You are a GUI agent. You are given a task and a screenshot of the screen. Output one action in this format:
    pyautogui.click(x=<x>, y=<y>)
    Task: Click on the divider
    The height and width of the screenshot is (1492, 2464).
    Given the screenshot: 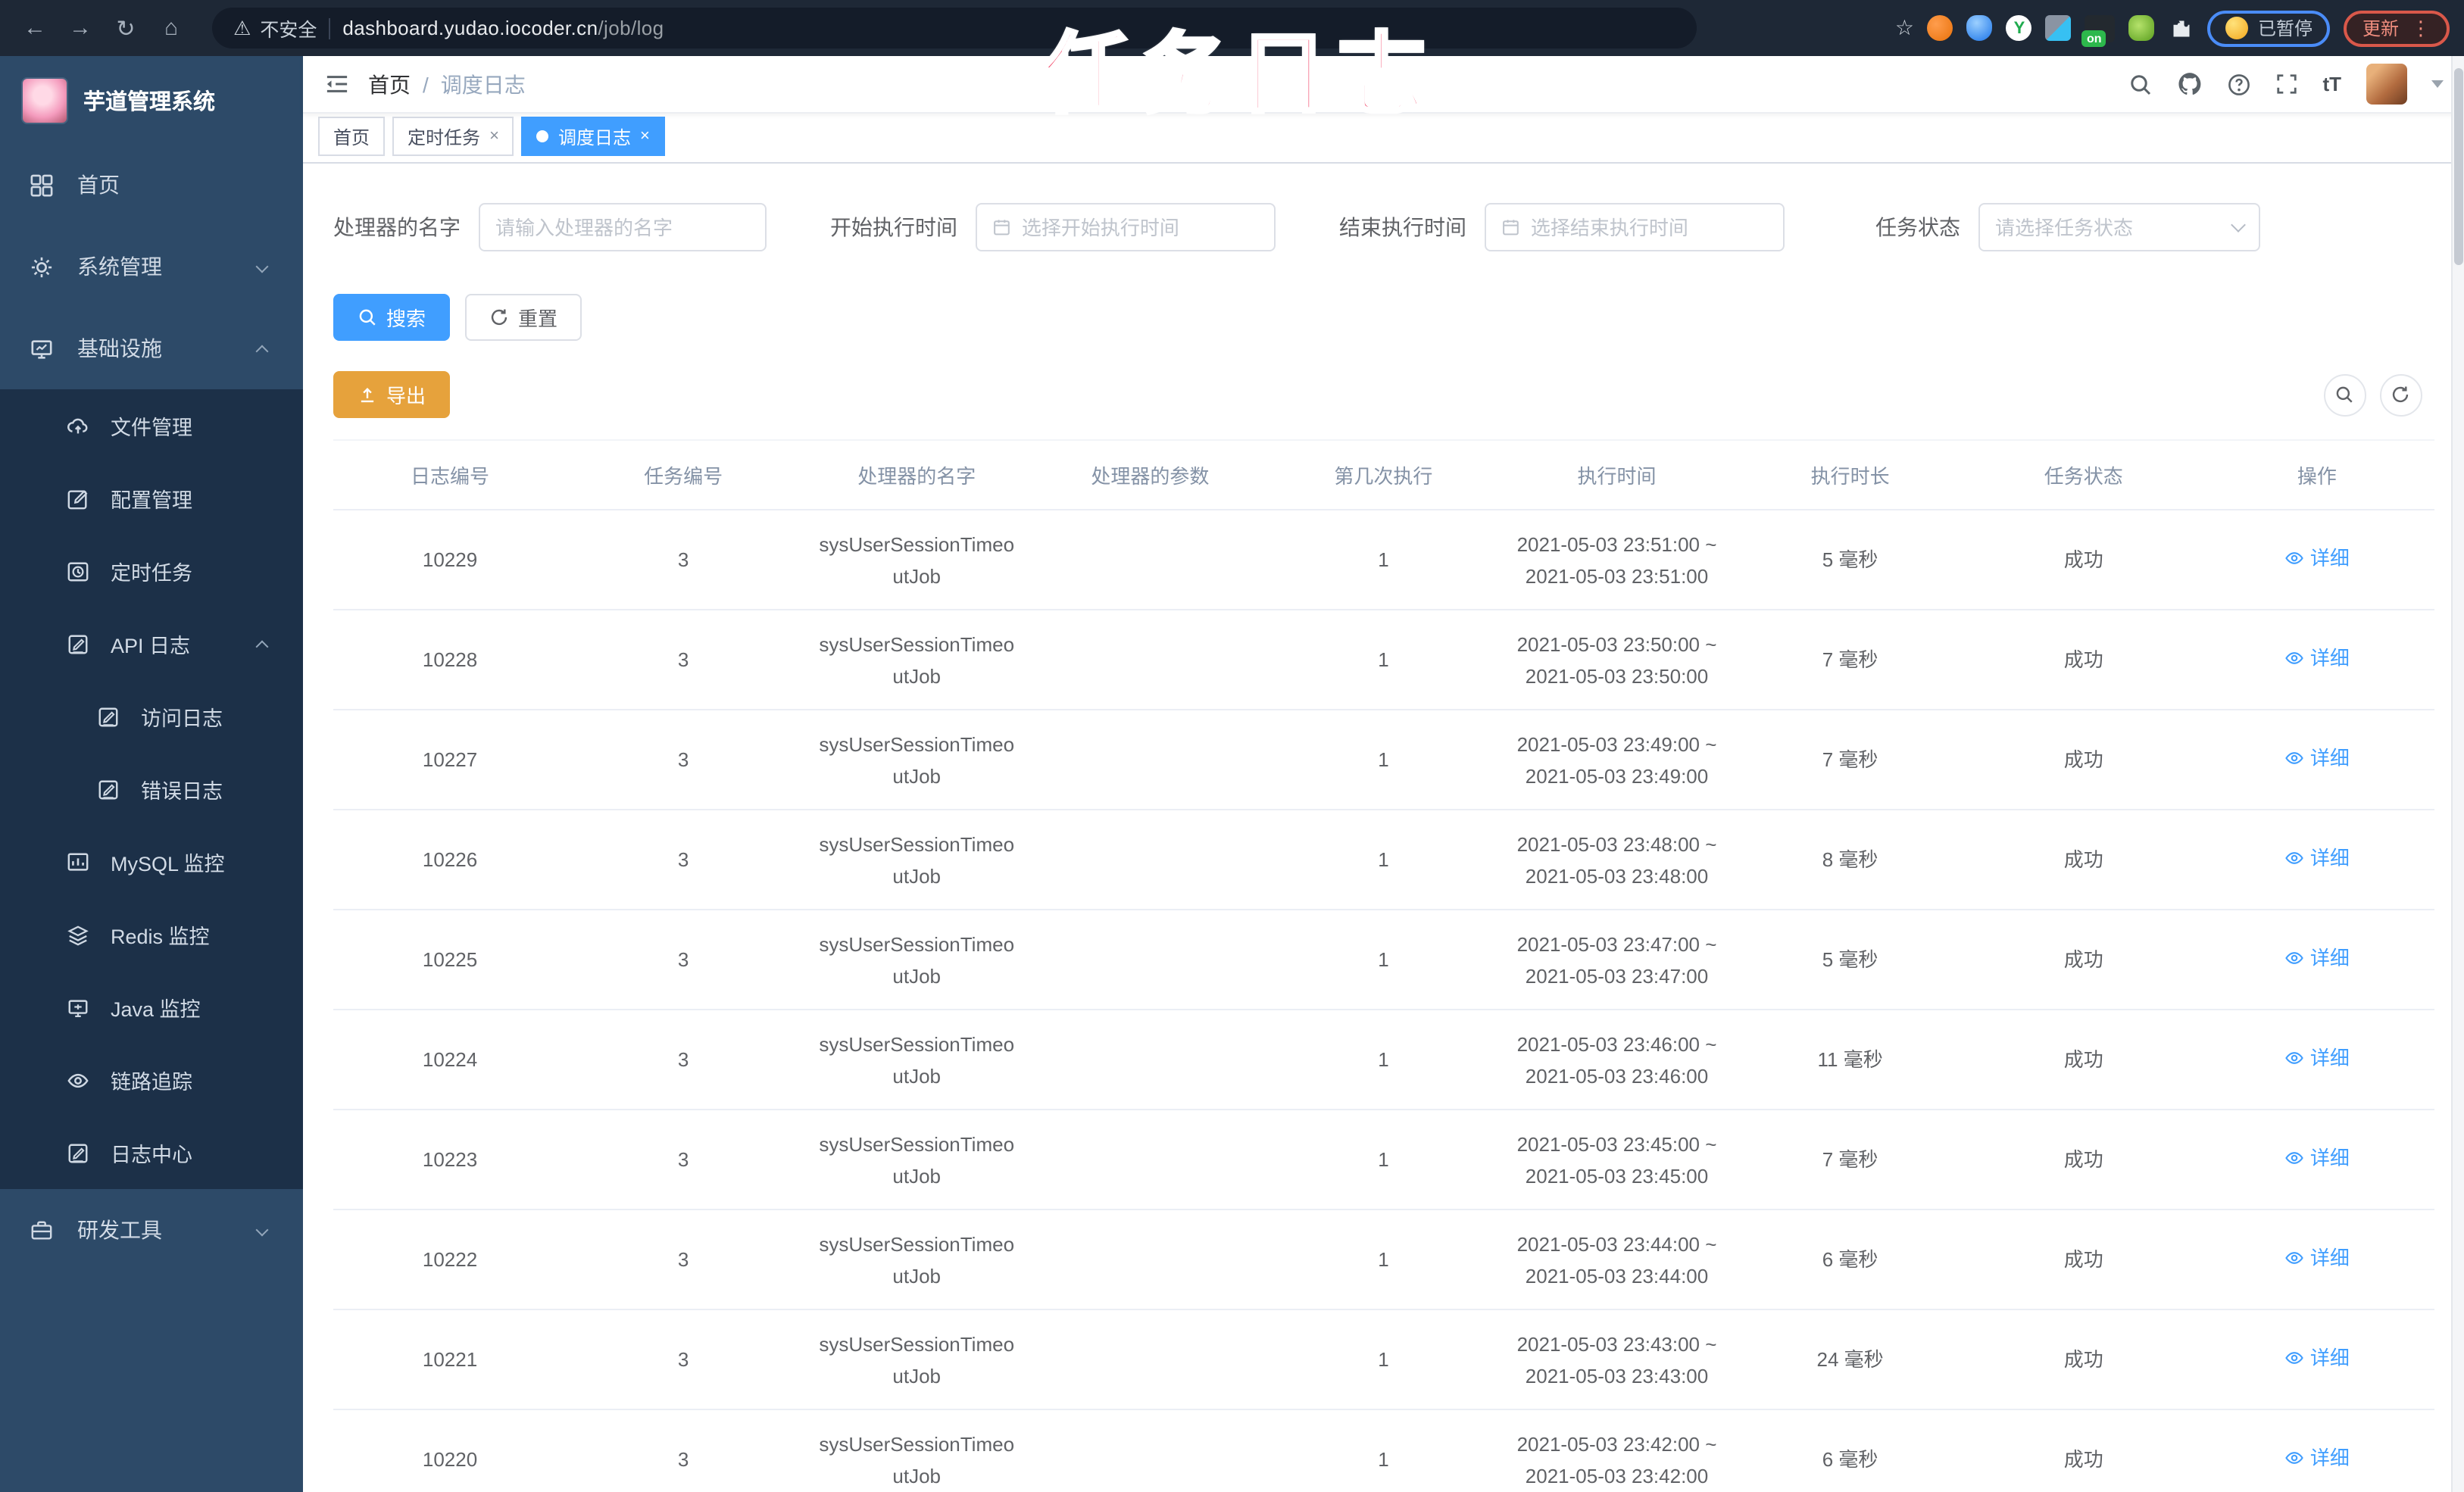 What is the action you would take?
    pyautogui.click(x=330, y=28)
    